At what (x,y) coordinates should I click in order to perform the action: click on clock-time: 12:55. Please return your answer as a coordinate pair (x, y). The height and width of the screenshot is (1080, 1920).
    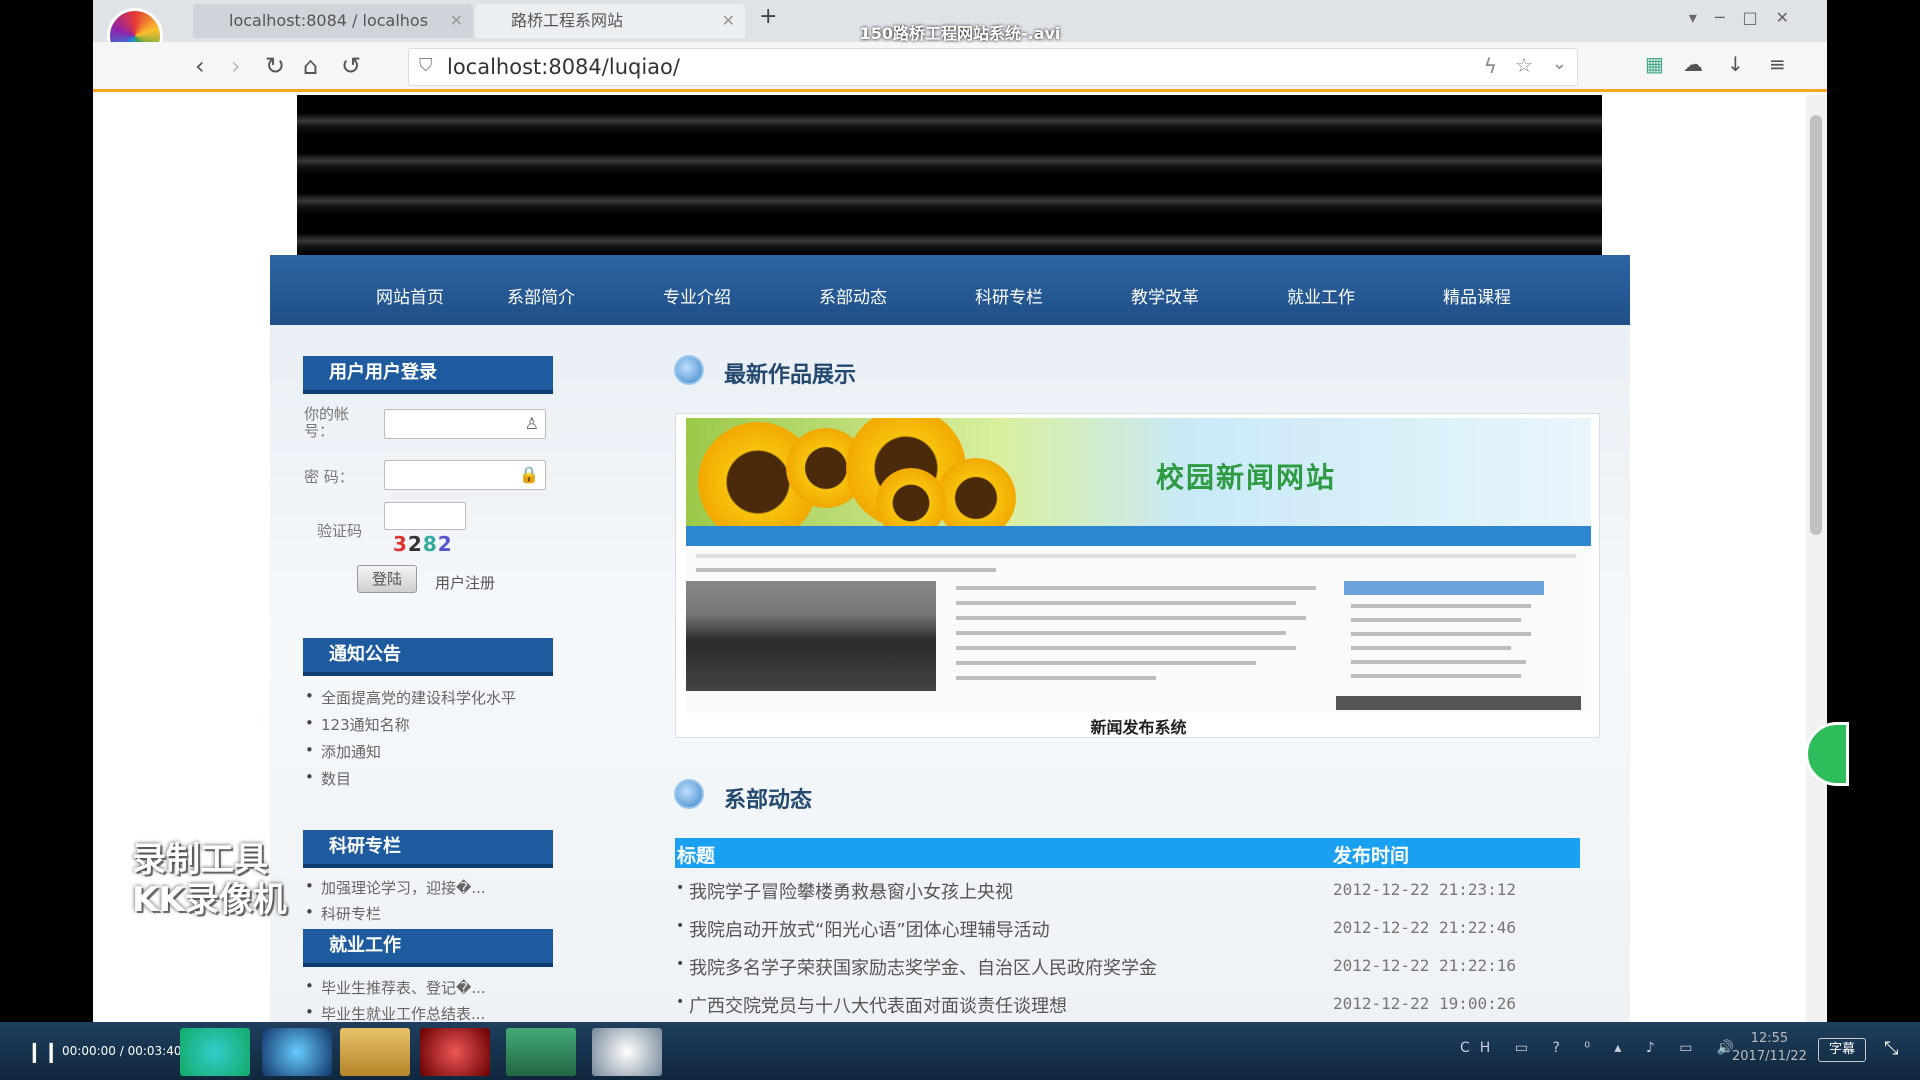
    Looking at the image, I should click on (1769, 1038).